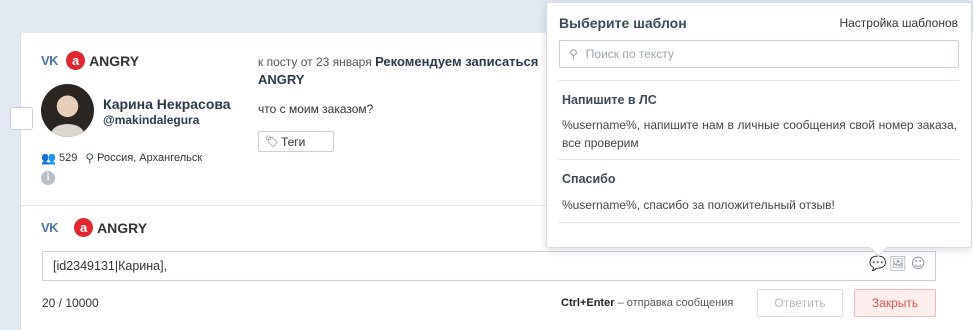 This screenshot has width=973, height=330. I want to click on send-hint: Ctrl+Enter – отправка сообщения, so click(647, 303).